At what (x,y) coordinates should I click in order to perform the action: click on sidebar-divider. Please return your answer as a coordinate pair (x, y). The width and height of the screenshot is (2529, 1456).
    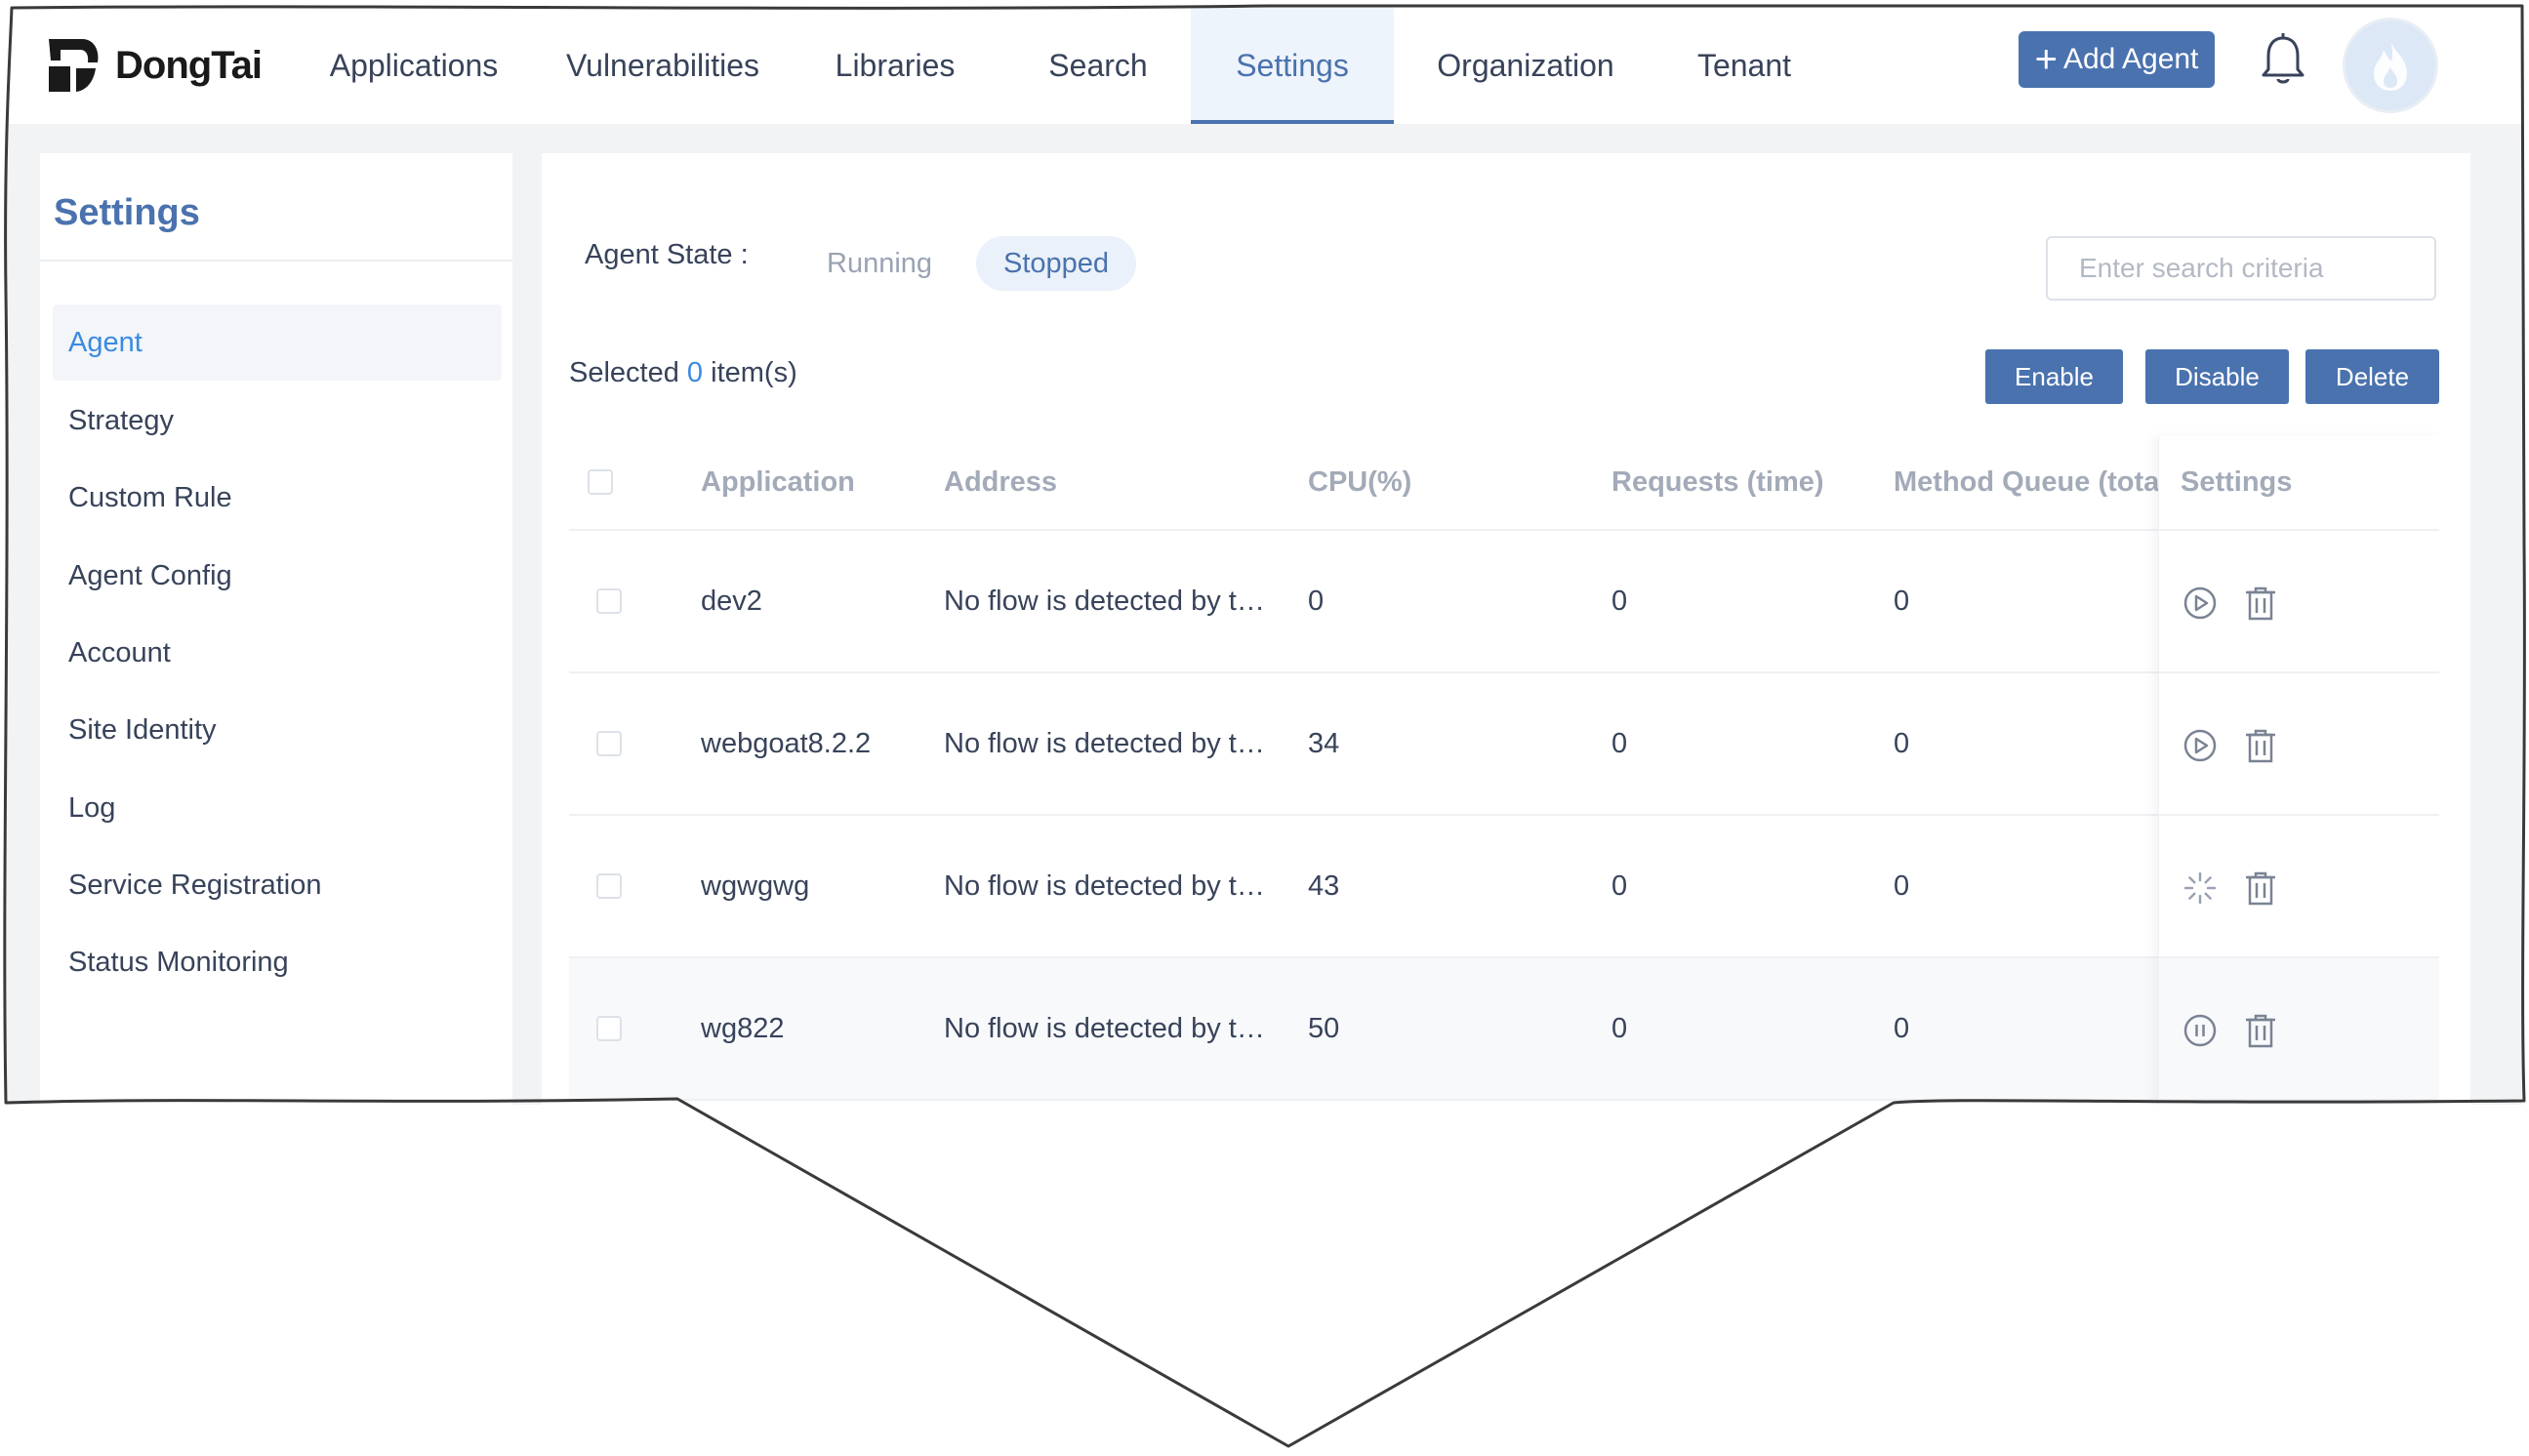
    Looking at the image, I should click on (276, 261).